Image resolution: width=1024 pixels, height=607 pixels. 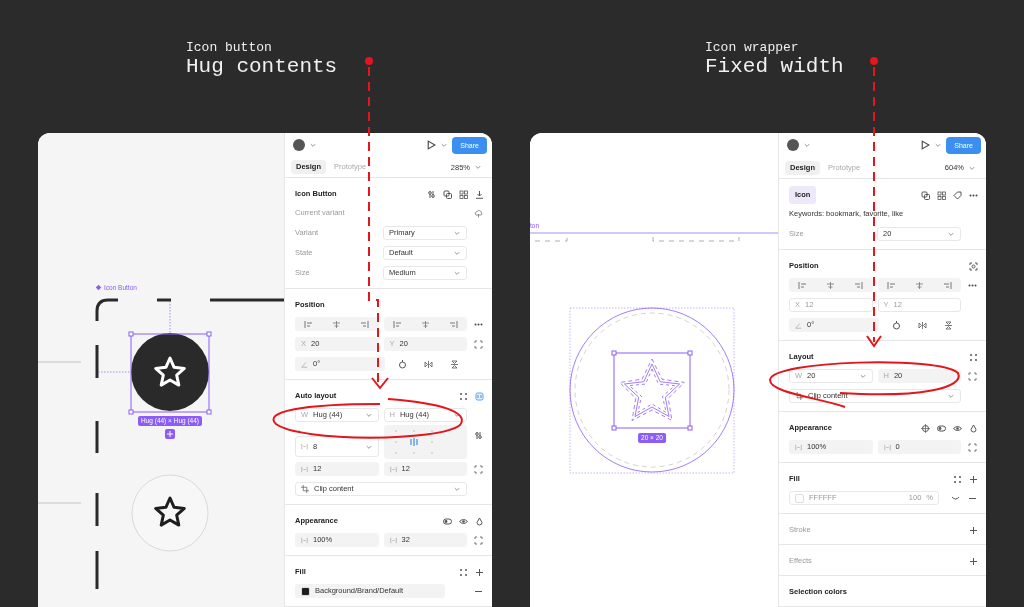 What do you see at coordinates (262, 67) in the screenshot?
I see `annotation-title: Hug contents` at bounding box center [262, 67].